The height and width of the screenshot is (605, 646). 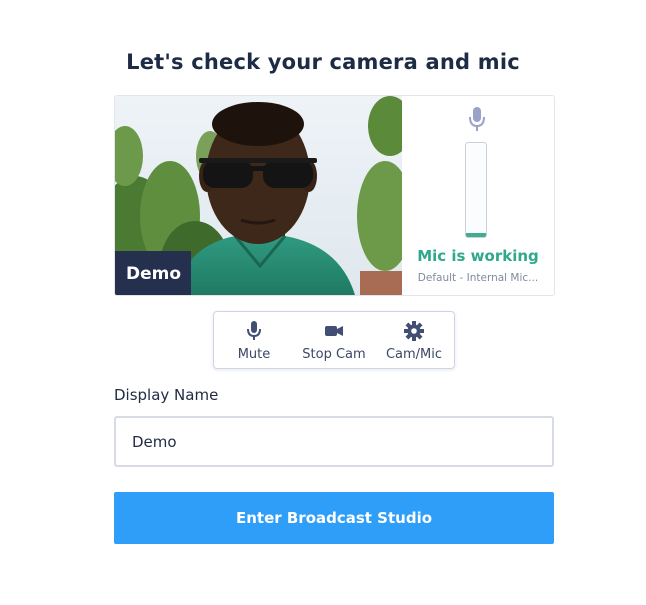 I want to click on cam-mic-settings-button: Cam/Mic, so click(x=414, y=340).